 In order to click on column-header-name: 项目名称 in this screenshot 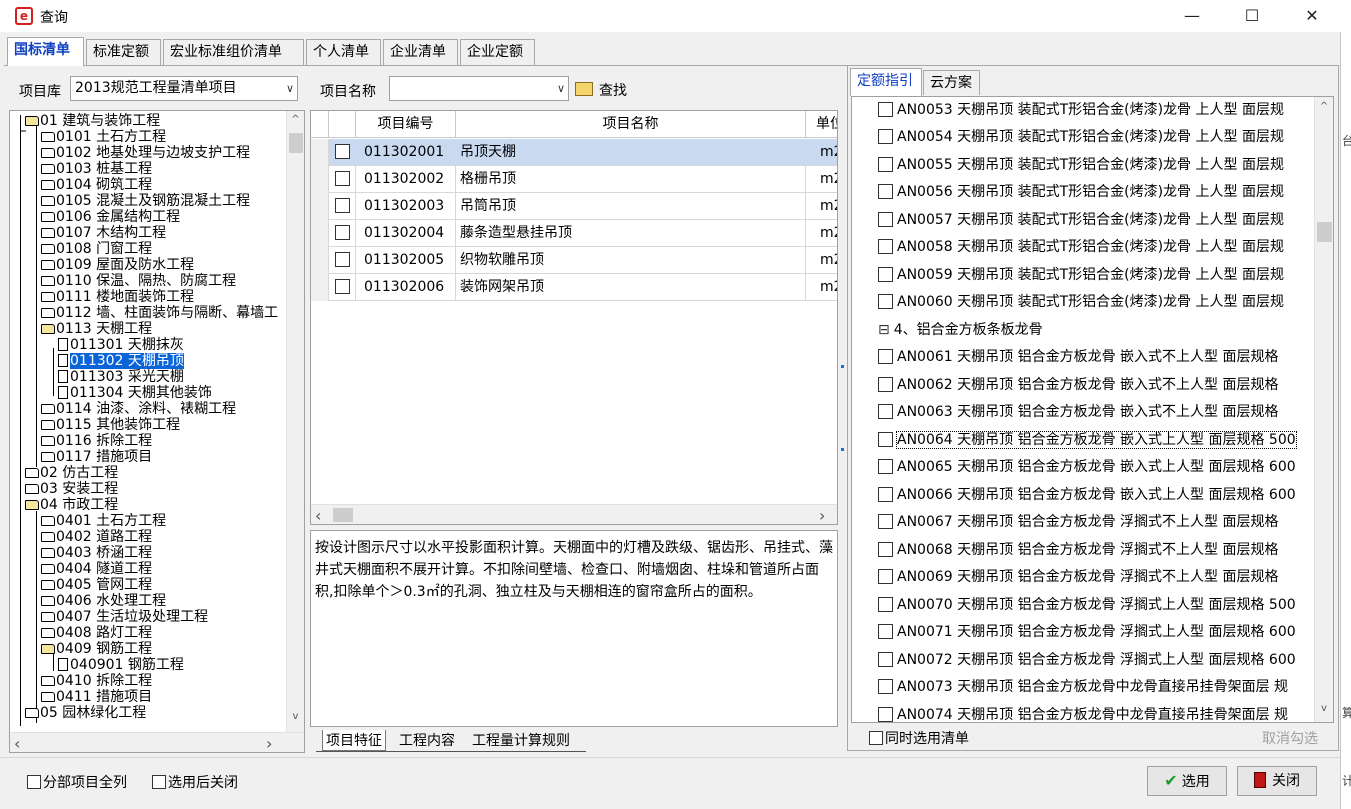, I will do `click(631, 124)`.